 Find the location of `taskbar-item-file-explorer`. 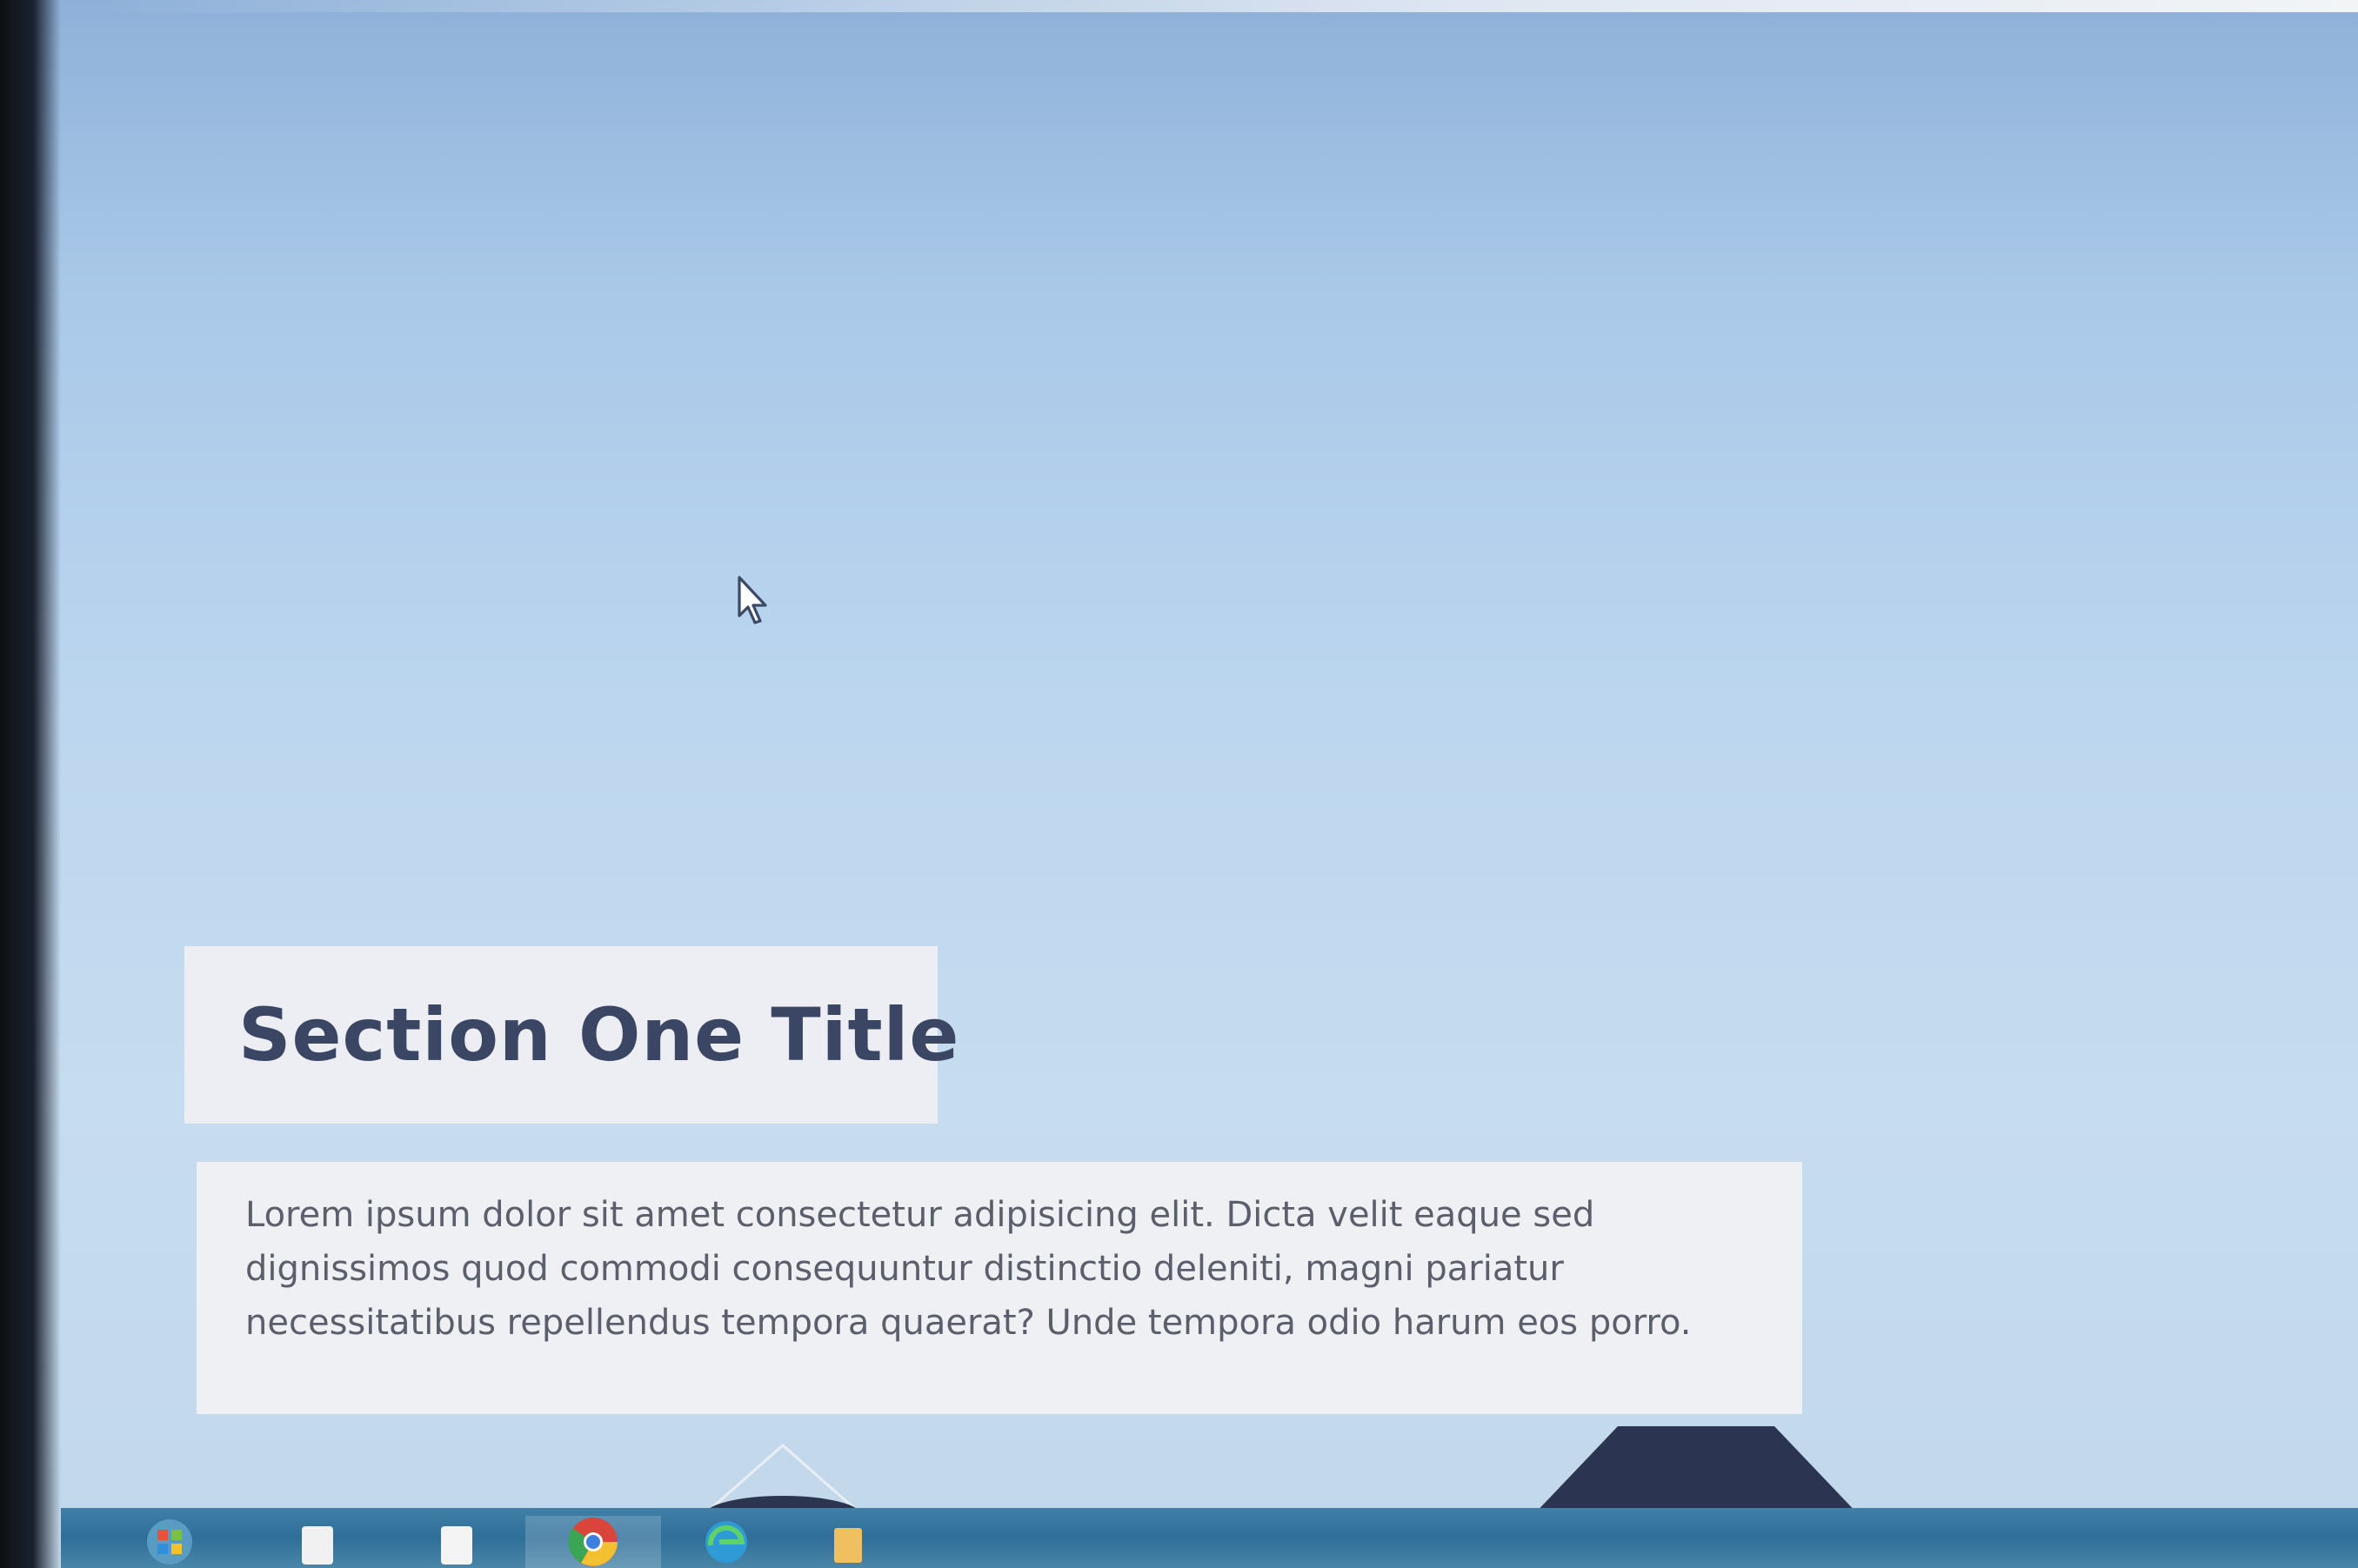

taskbar-item-file-explorer is located at coordinates (317, 1542).